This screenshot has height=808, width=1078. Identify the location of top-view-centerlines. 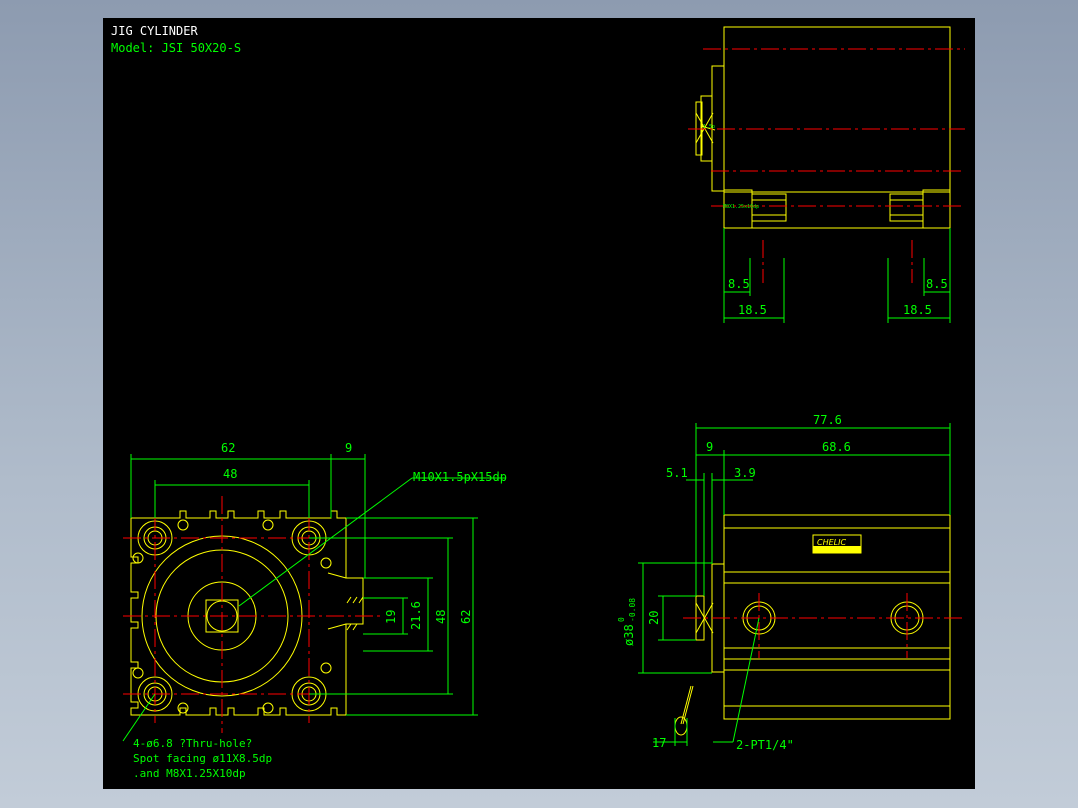
(826, 165).